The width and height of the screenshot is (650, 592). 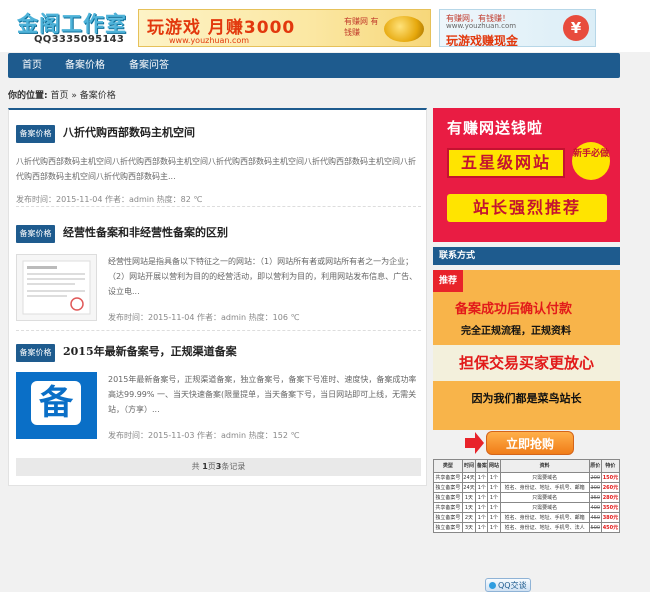 I want to click on qq-chat-label: QQ交谈, so click(x=512, y=585).